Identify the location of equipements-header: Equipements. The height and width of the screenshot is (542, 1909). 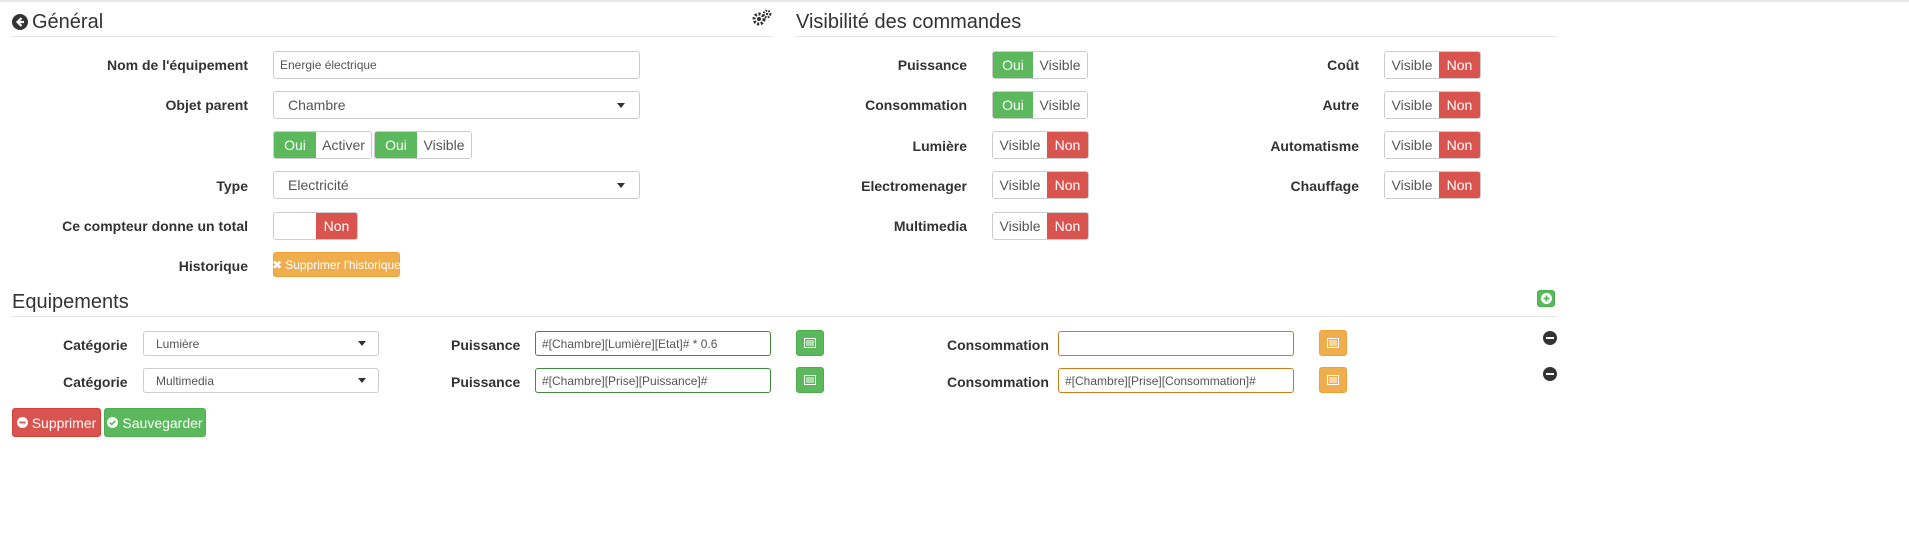
(70, 302).